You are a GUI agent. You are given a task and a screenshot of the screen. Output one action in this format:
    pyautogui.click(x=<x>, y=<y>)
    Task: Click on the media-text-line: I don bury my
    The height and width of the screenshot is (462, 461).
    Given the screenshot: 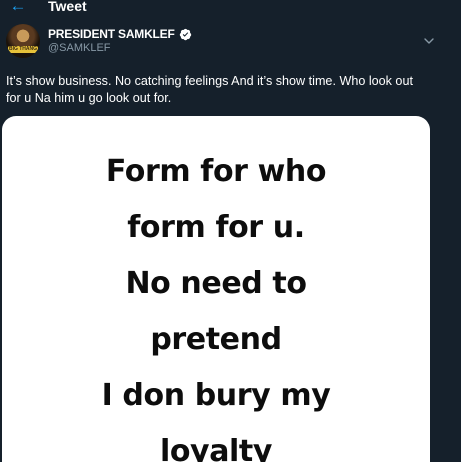 What is the action you would take?
    pyautogui.click(x=216, y=395)
    